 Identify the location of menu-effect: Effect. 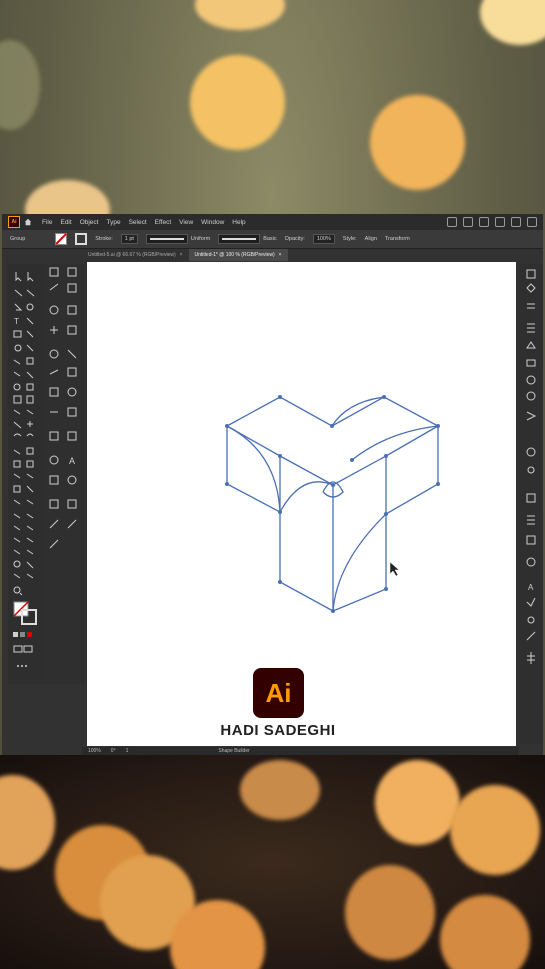
(163, 222).